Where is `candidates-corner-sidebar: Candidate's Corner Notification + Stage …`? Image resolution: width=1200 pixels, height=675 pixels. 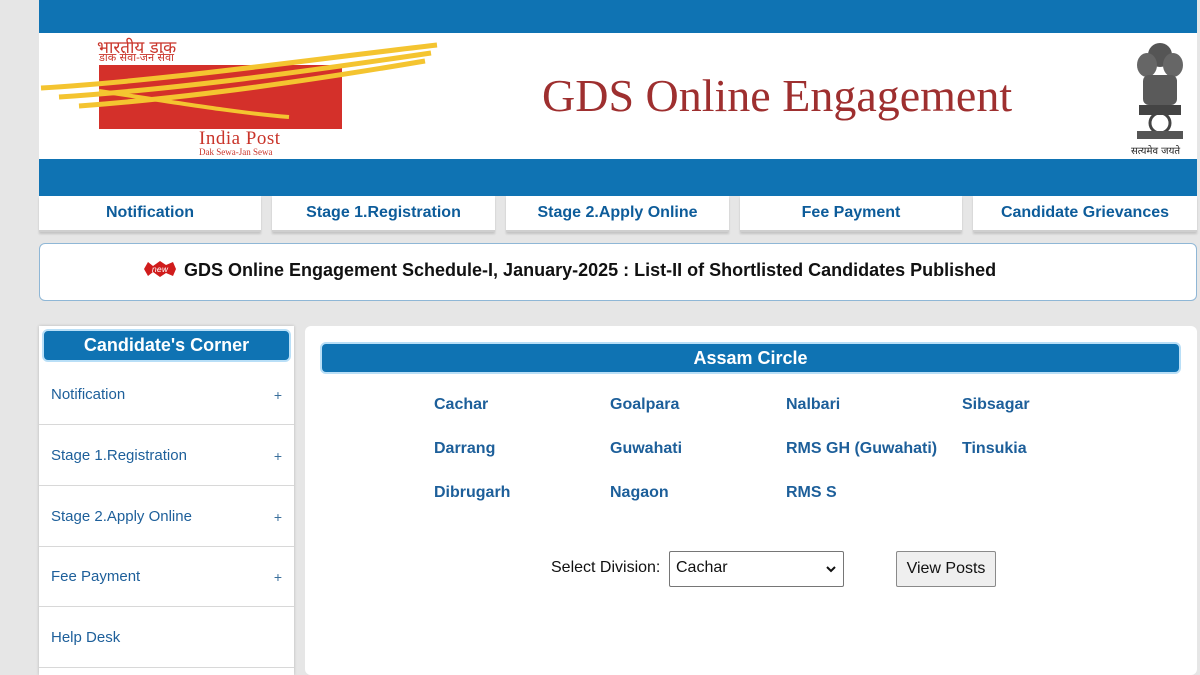 candidates-corner-sidebar: Candidate's Corner Notification + Stage … is located at coordinates (166, 500).